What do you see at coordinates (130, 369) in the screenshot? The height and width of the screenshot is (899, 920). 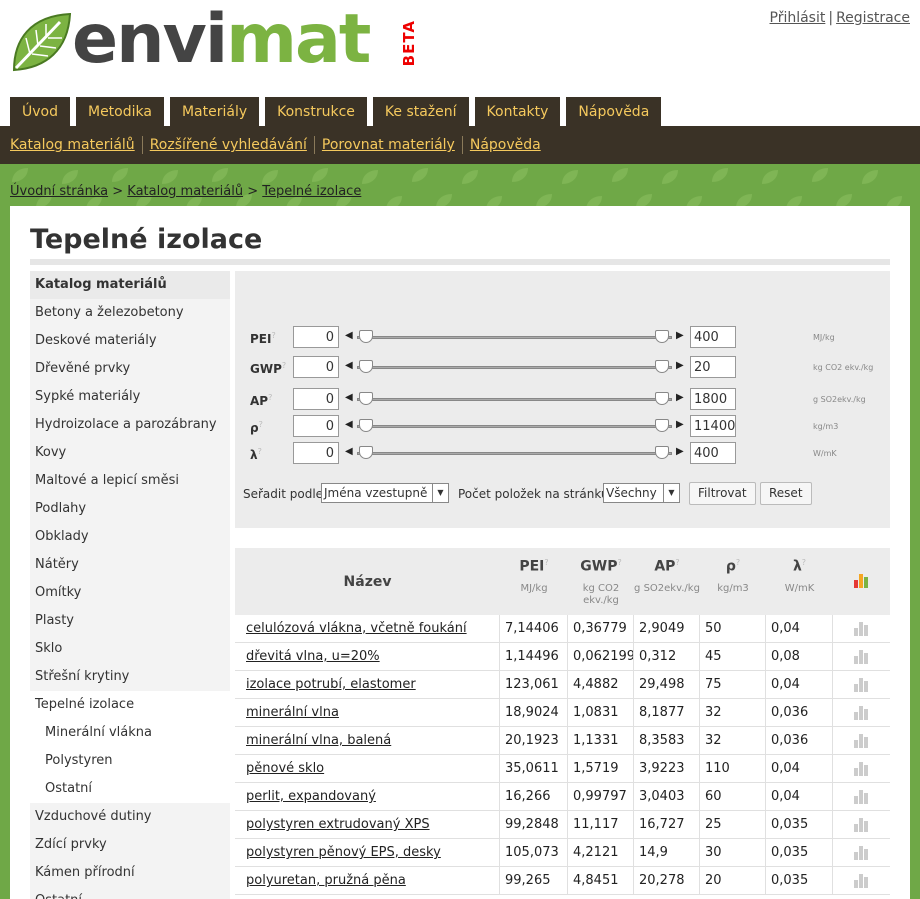 I see `sidebar-item: Dřevěné prvky` at bounding box center [130, 369].